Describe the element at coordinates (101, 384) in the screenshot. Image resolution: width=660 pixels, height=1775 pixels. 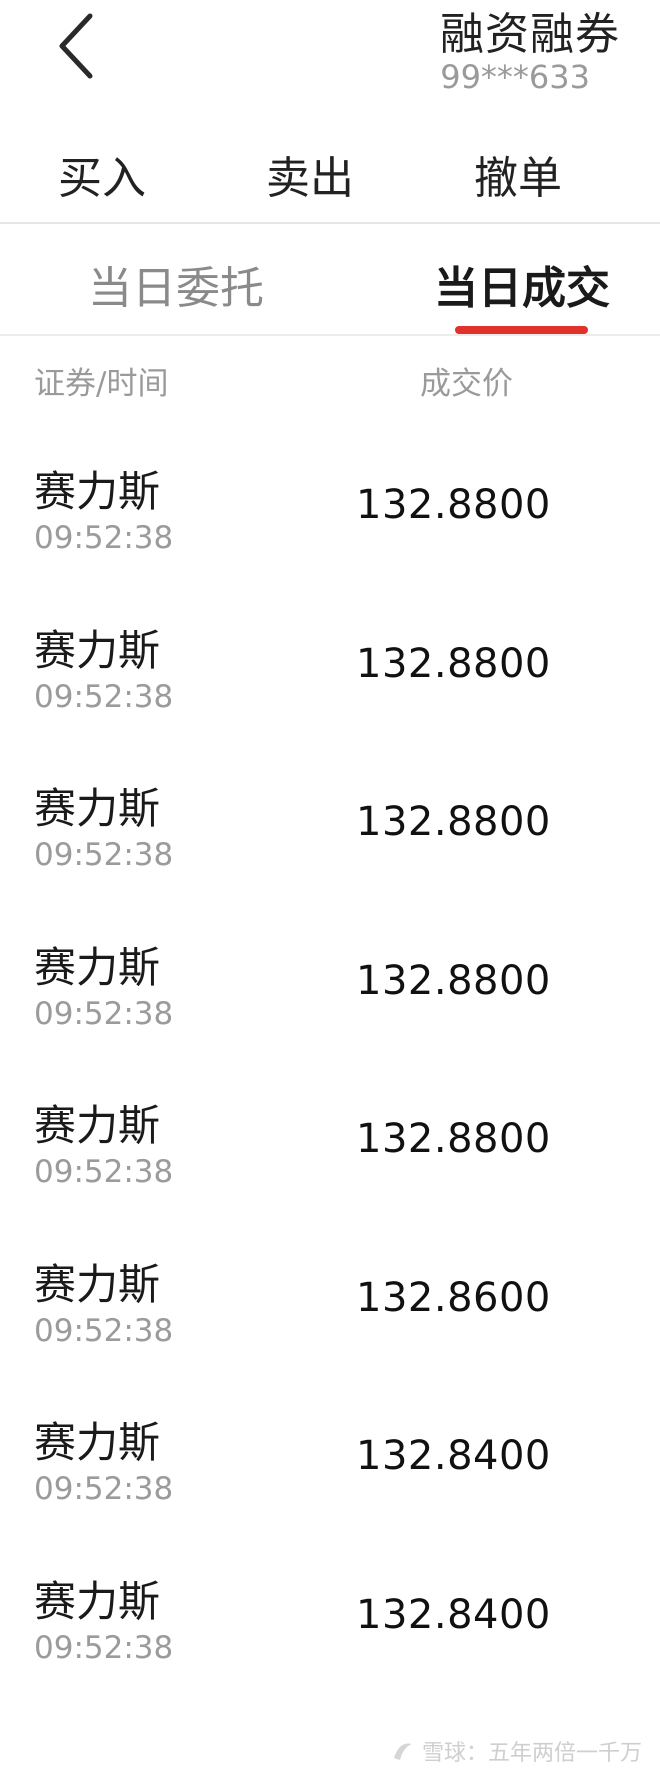
I see `column-header-security-time: 证券/时间` at that location.